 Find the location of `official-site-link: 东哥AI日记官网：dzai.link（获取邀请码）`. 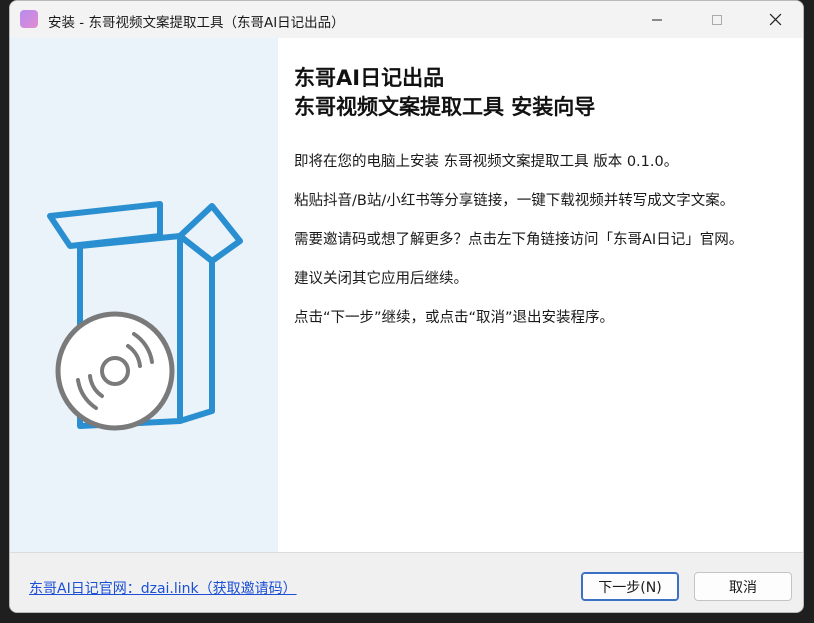

official-site-link: 东哥AI日记官网：dzai.link（获取邀请码） is located at coordinates (163, 588).